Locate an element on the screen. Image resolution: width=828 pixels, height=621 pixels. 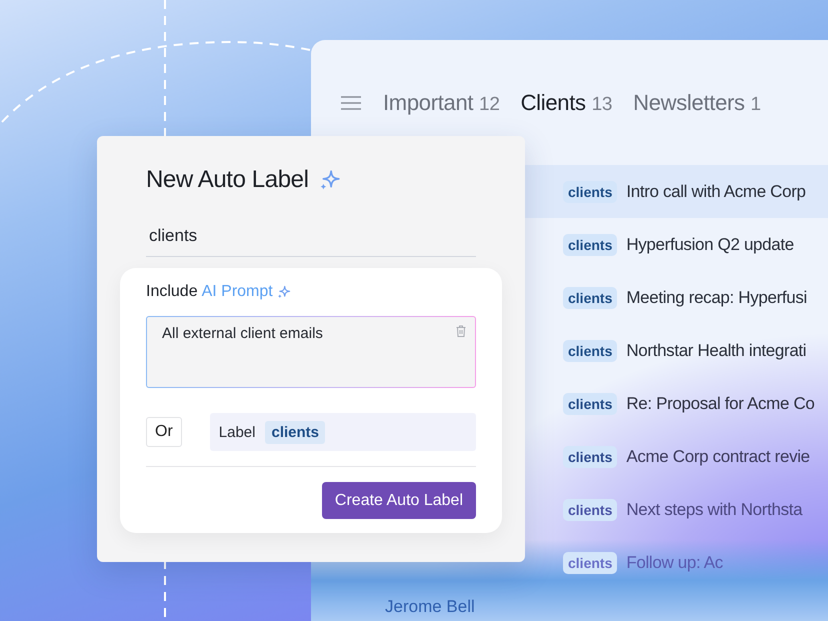
tab: Important 12 is located at coordinates (441, 103).